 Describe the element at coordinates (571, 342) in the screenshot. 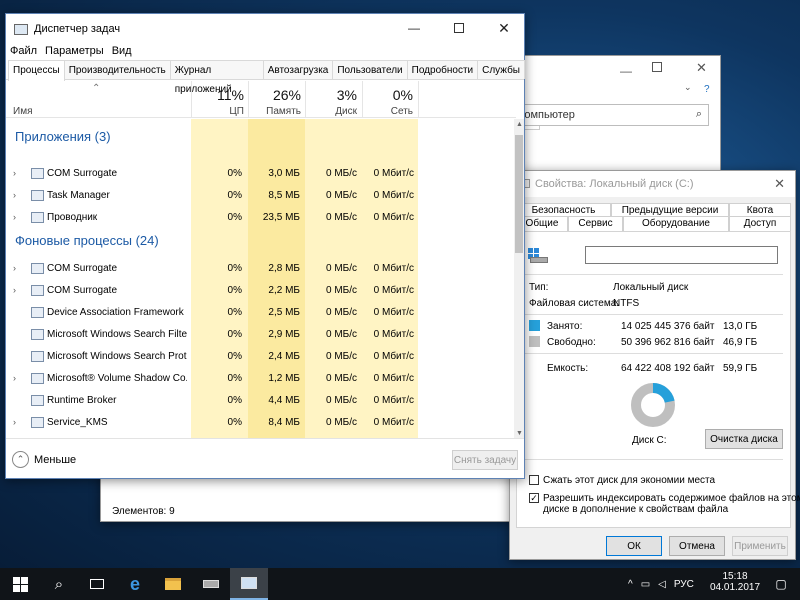

I see `free-label: Свободно:` at that location.